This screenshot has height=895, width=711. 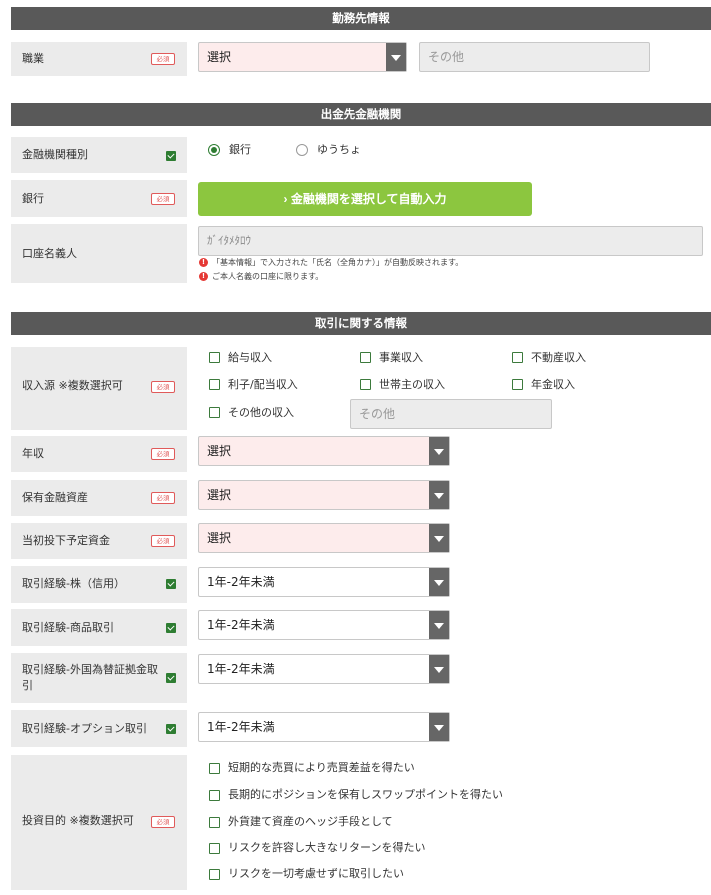 What do you see at coordinates (214, 357) in the screenshot?
I see `income-checkbox-salary` at bounding box center [214, 357].